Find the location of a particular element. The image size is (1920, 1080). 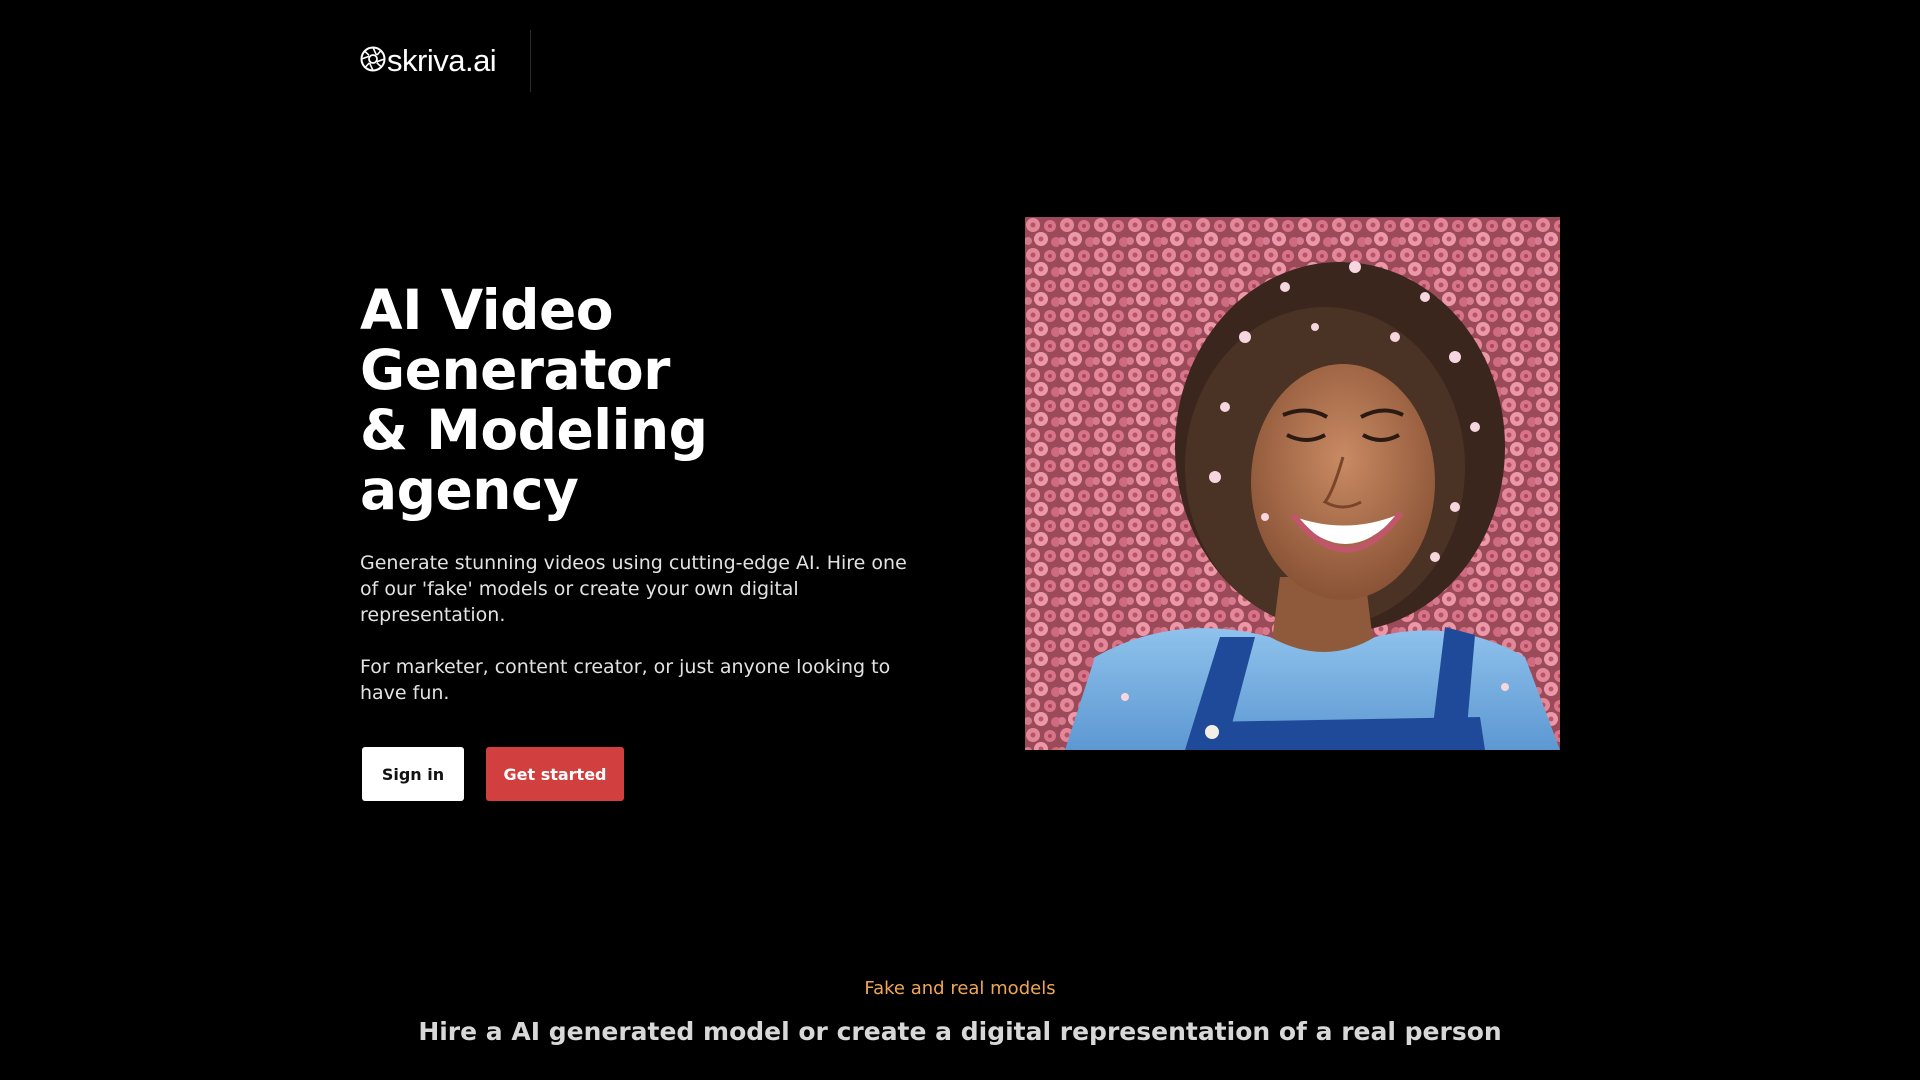

logo-link: skriva.ai is located at coordinates (428, 61).